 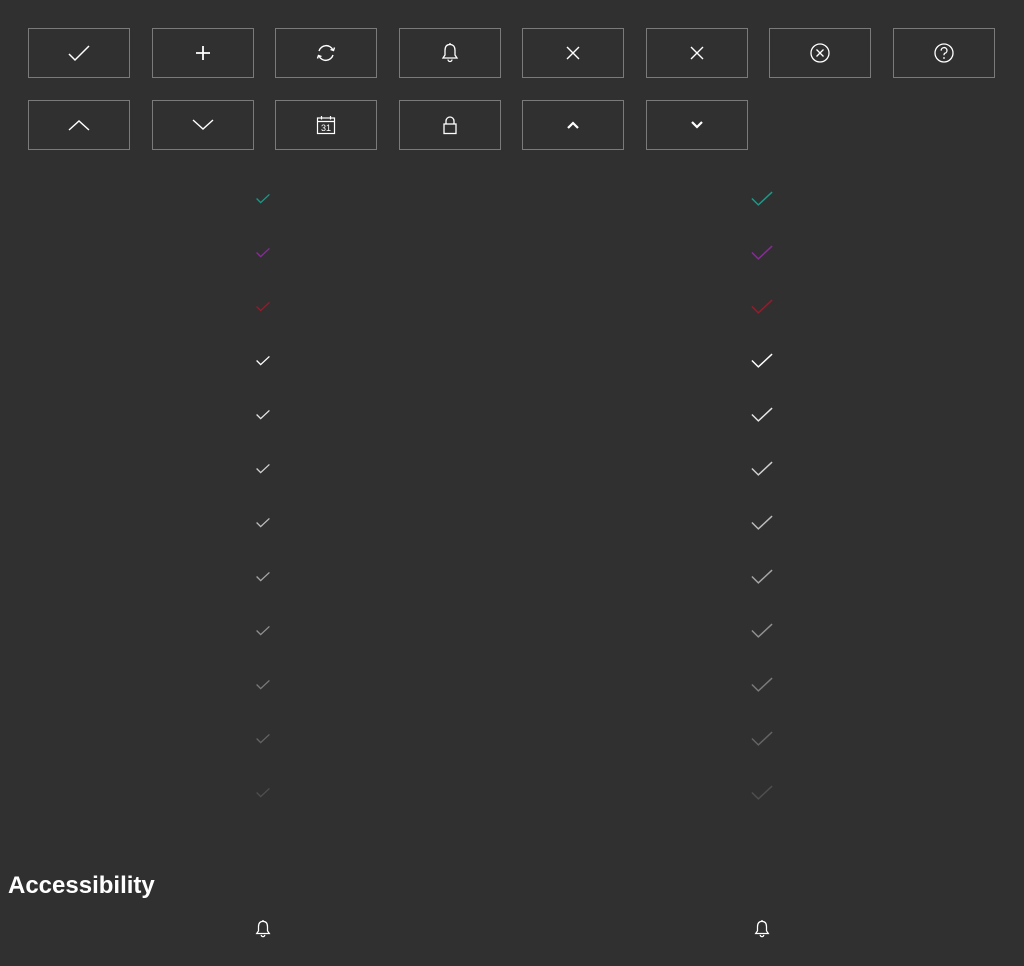 I want to click on scroll-down-button, so click(x=697, y=125).